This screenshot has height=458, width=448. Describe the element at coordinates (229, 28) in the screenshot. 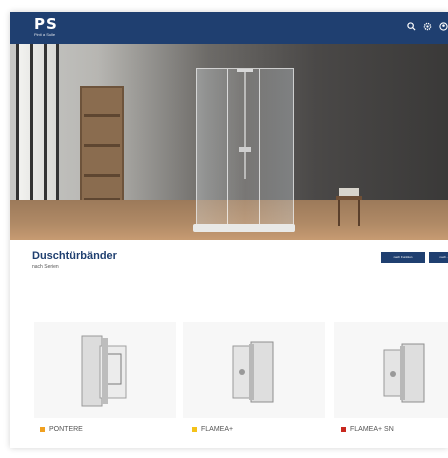

I see `site-header: PS Pinti a Sulle` at that location.